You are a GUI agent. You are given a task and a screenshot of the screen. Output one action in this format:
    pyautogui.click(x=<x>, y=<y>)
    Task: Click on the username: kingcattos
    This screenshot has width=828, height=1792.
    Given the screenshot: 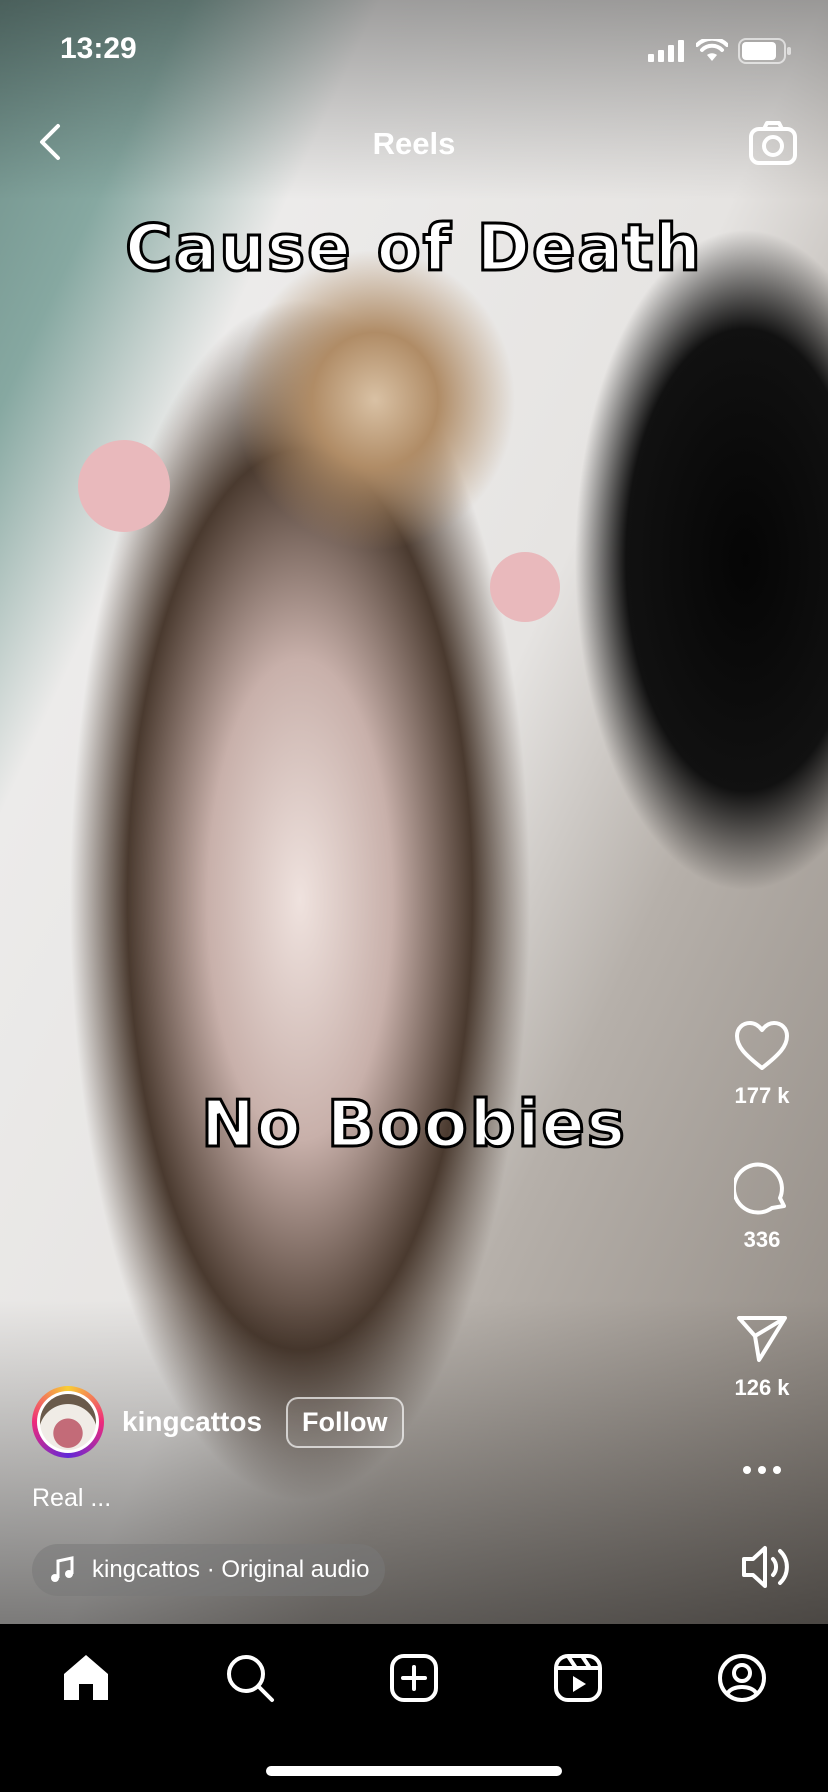 What is the action you would take?
    pyautogui.click(x=192, y=1422)
    